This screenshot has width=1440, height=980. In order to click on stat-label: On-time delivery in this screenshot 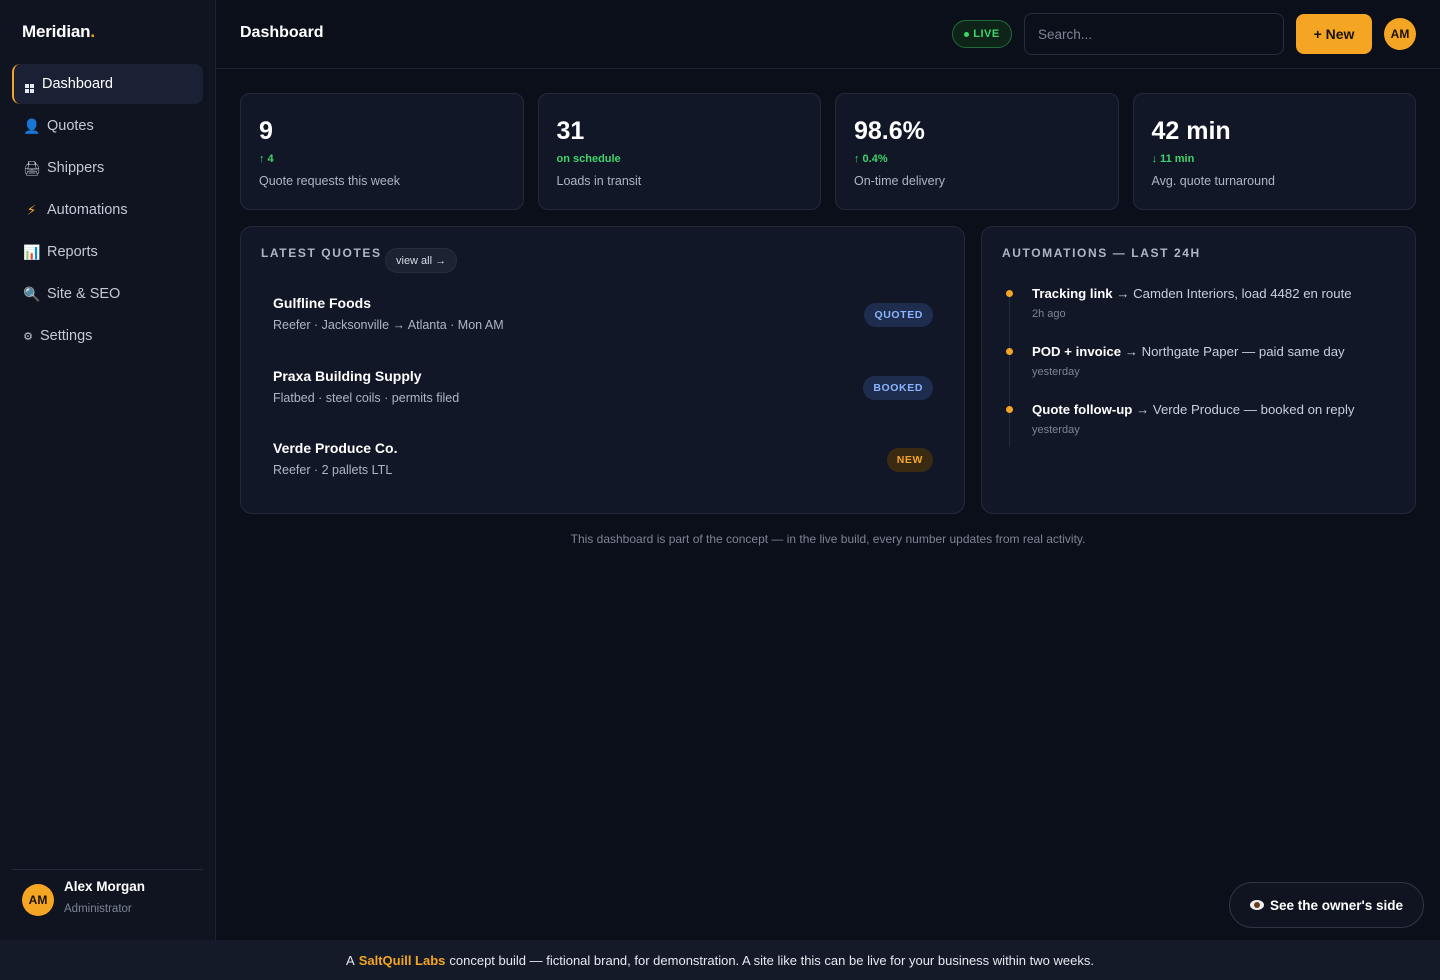, I will do `click(899, 181)`.